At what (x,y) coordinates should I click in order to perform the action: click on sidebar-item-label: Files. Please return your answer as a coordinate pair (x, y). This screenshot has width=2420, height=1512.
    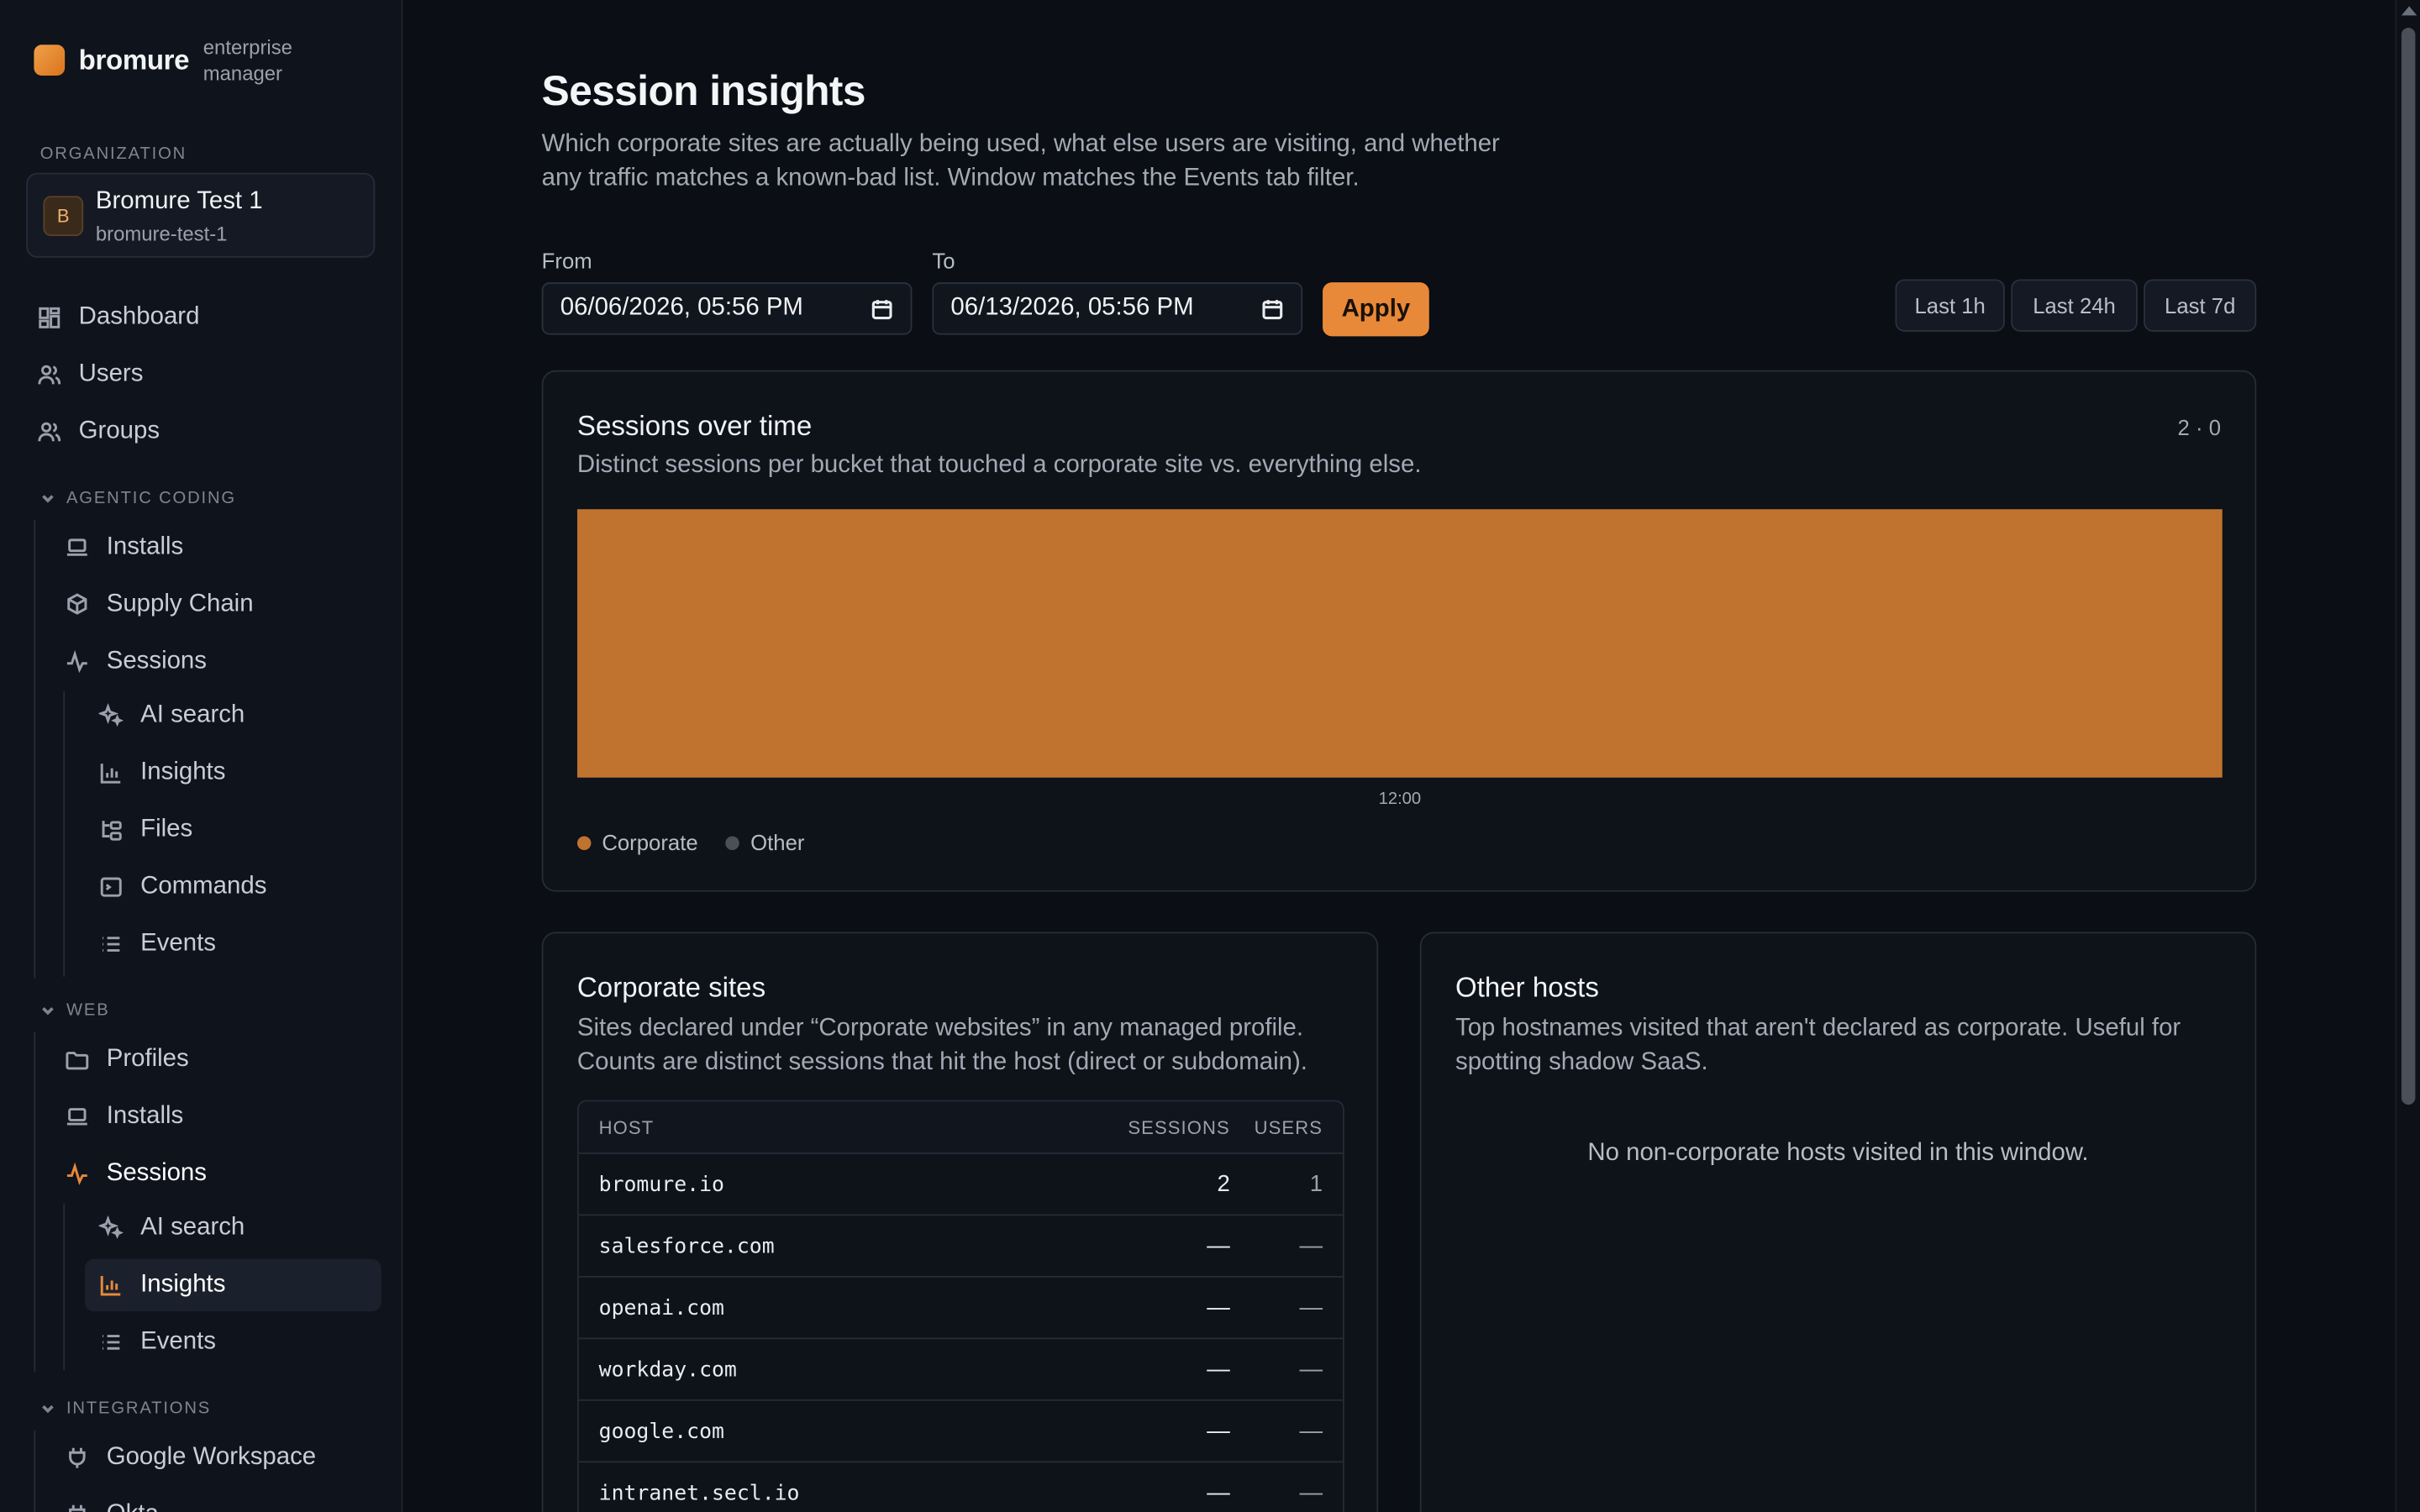
    Looking at the image, I should click on (166, 829).